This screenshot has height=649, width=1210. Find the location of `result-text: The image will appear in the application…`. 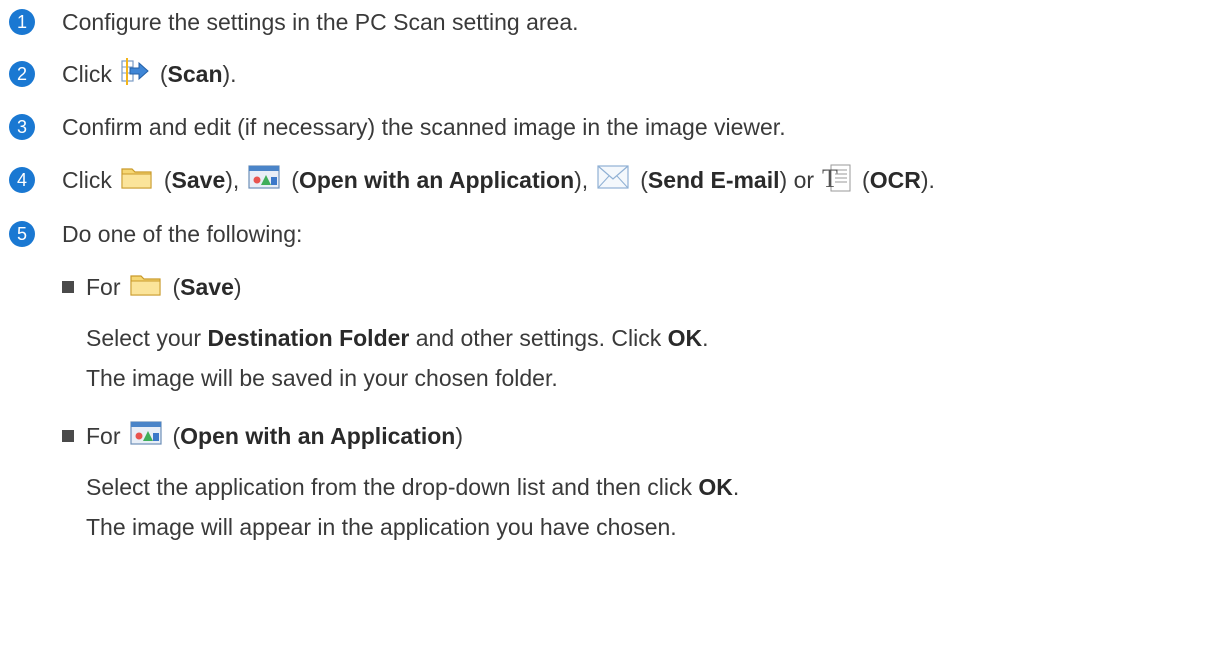

result-text: The image will appear in the application… is located at coordinates (381, 526).